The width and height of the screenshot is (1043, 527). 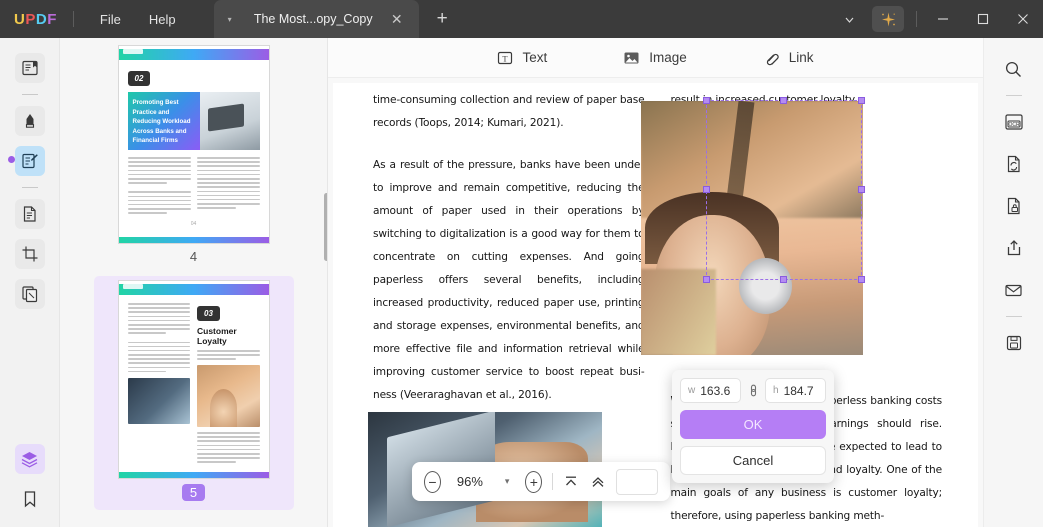 I want to click on thumb4-column-right, so click(x=228, y=186).